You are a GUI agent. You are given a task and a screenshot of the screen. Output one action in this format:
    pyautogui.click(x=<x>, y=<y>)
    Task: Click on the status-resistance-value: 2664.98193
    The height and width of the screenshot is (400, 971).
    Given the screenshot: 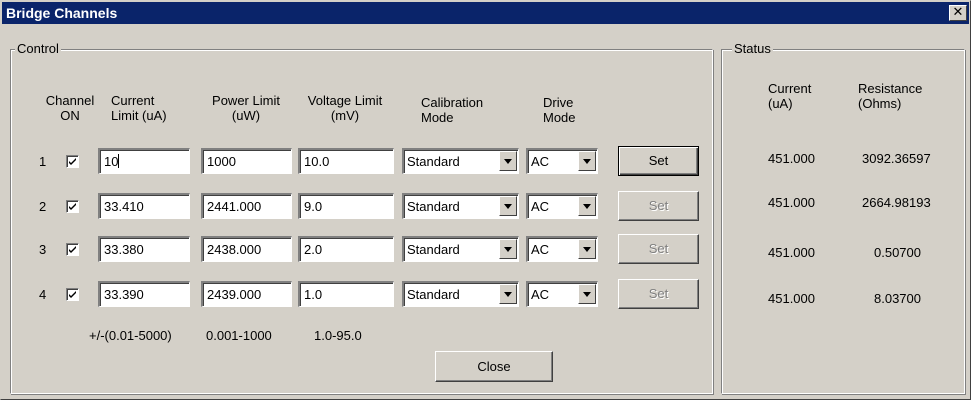 What is the action you would take?
    pyautogui.click(x=896, y=202)
    